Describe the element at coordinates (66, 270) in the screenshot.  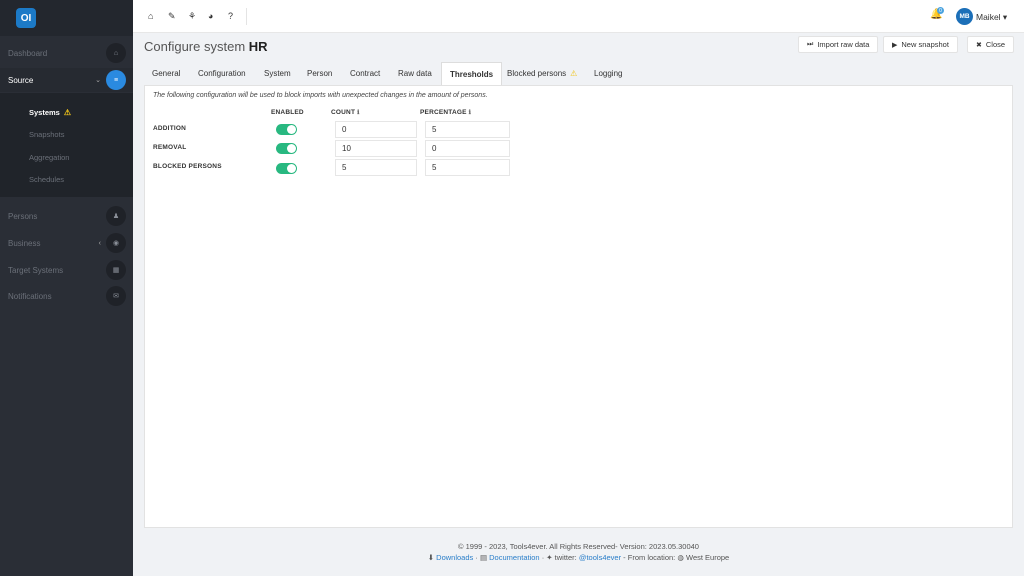
I see `sidebar-item-target-systems: Target Systems ▦` at that location.